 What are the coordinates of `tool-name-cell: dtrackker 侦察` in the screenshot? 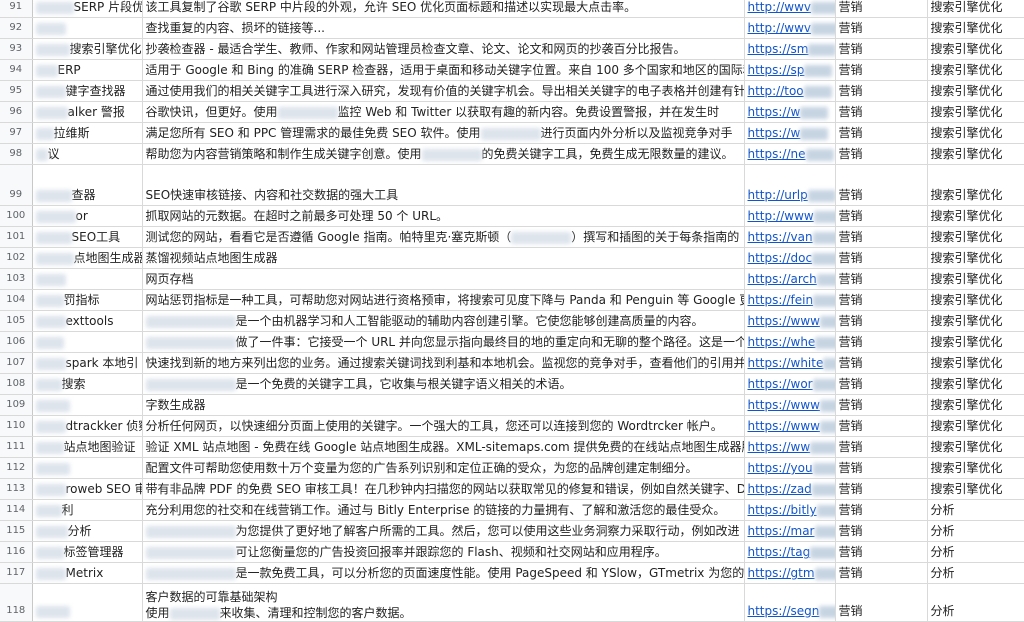 It's located at (87, 426).